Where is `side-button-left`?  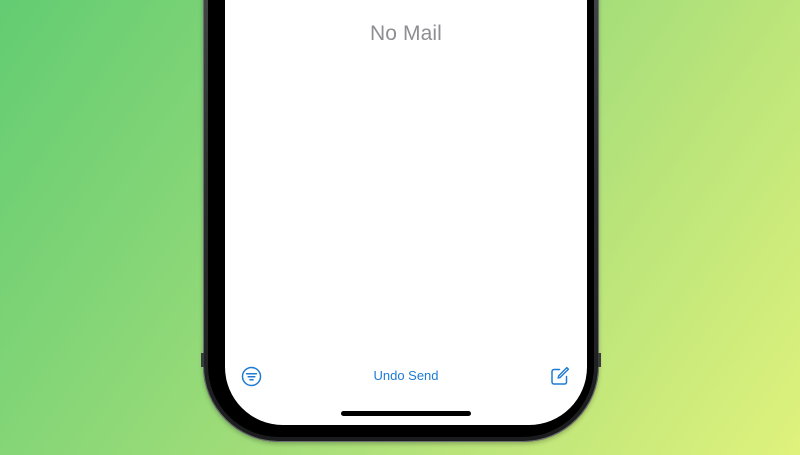 side-button-left is located at coordinates (202, 360).